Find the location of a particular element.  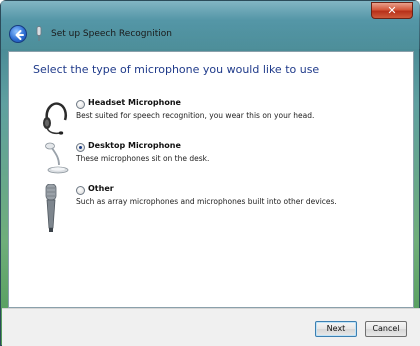

radio-headset is located at coordinates (80, 104).